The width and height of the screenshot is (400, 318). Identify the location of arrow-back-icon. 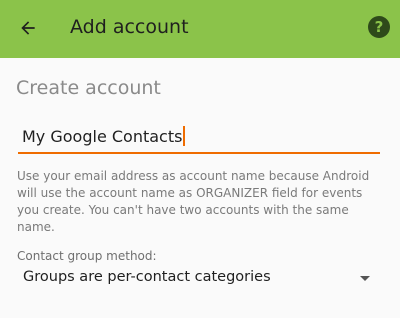
(28, 28).